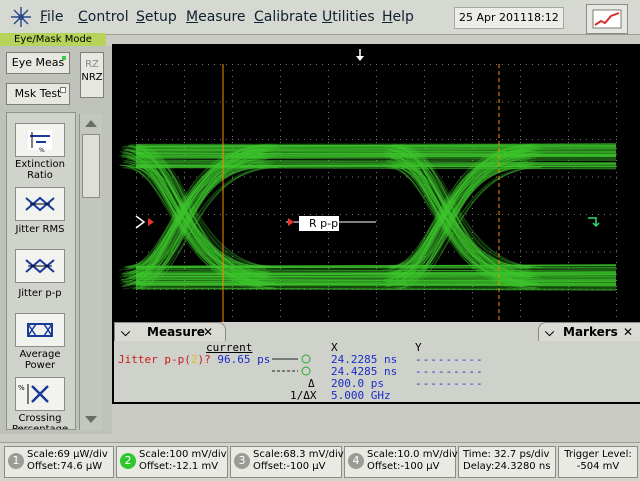 This screenshot has width=640, height=481. Describe the element at coordinates (40, 170) in the screenshot. I see `extinction-ratio-label: Extinction Ratio` at that location.